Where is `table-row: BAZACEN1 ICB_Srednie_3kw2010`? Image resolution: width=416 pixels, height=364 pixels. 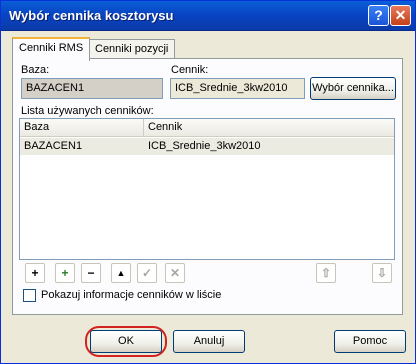 table-row: BAZACEN1 ICB_Srednie_3kw2010 is located at coordinates (207, 146).